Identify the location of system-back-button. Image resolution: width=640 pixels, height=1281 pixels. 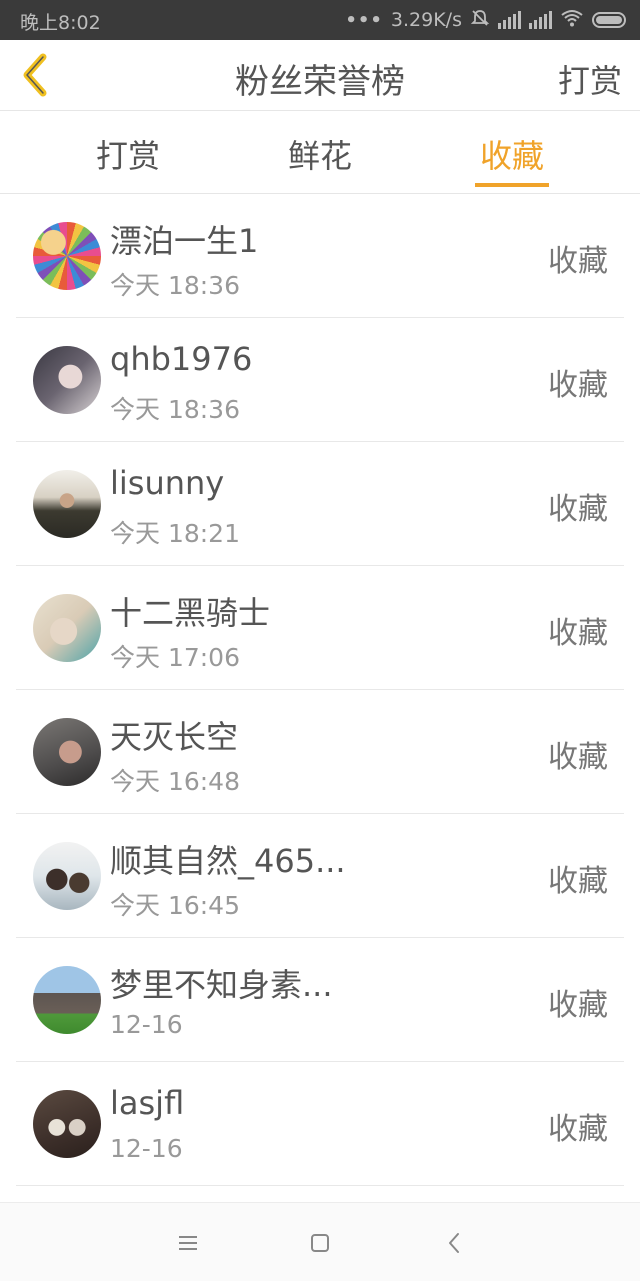
(454, 1243).